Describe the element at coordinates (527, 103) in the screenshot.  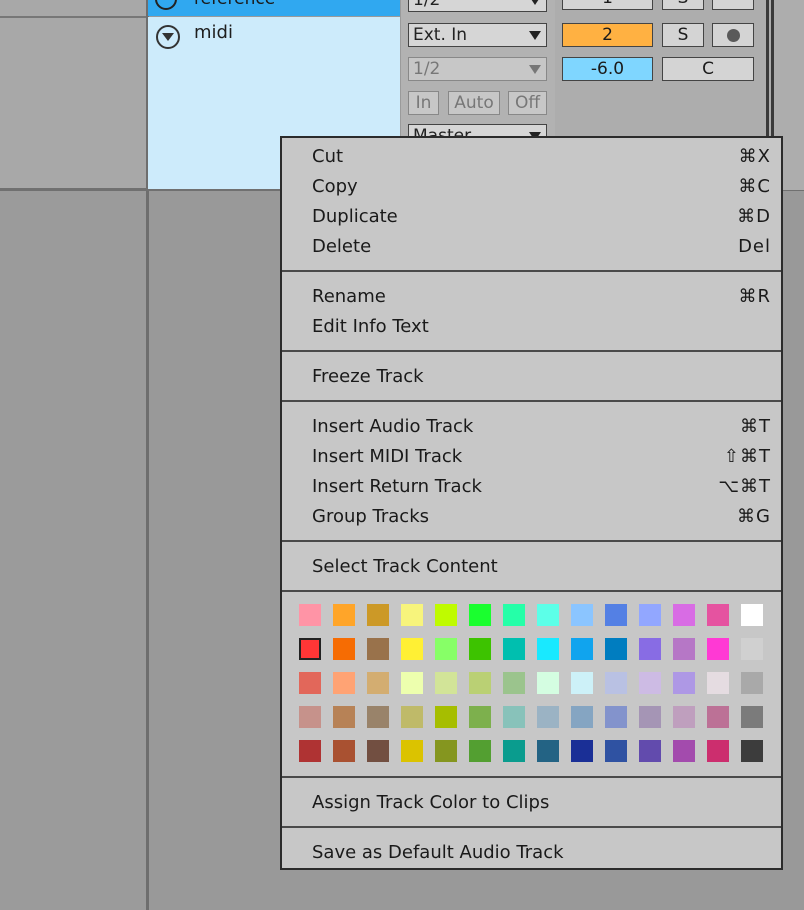
I see `monitor-off-button: Off` at that location.